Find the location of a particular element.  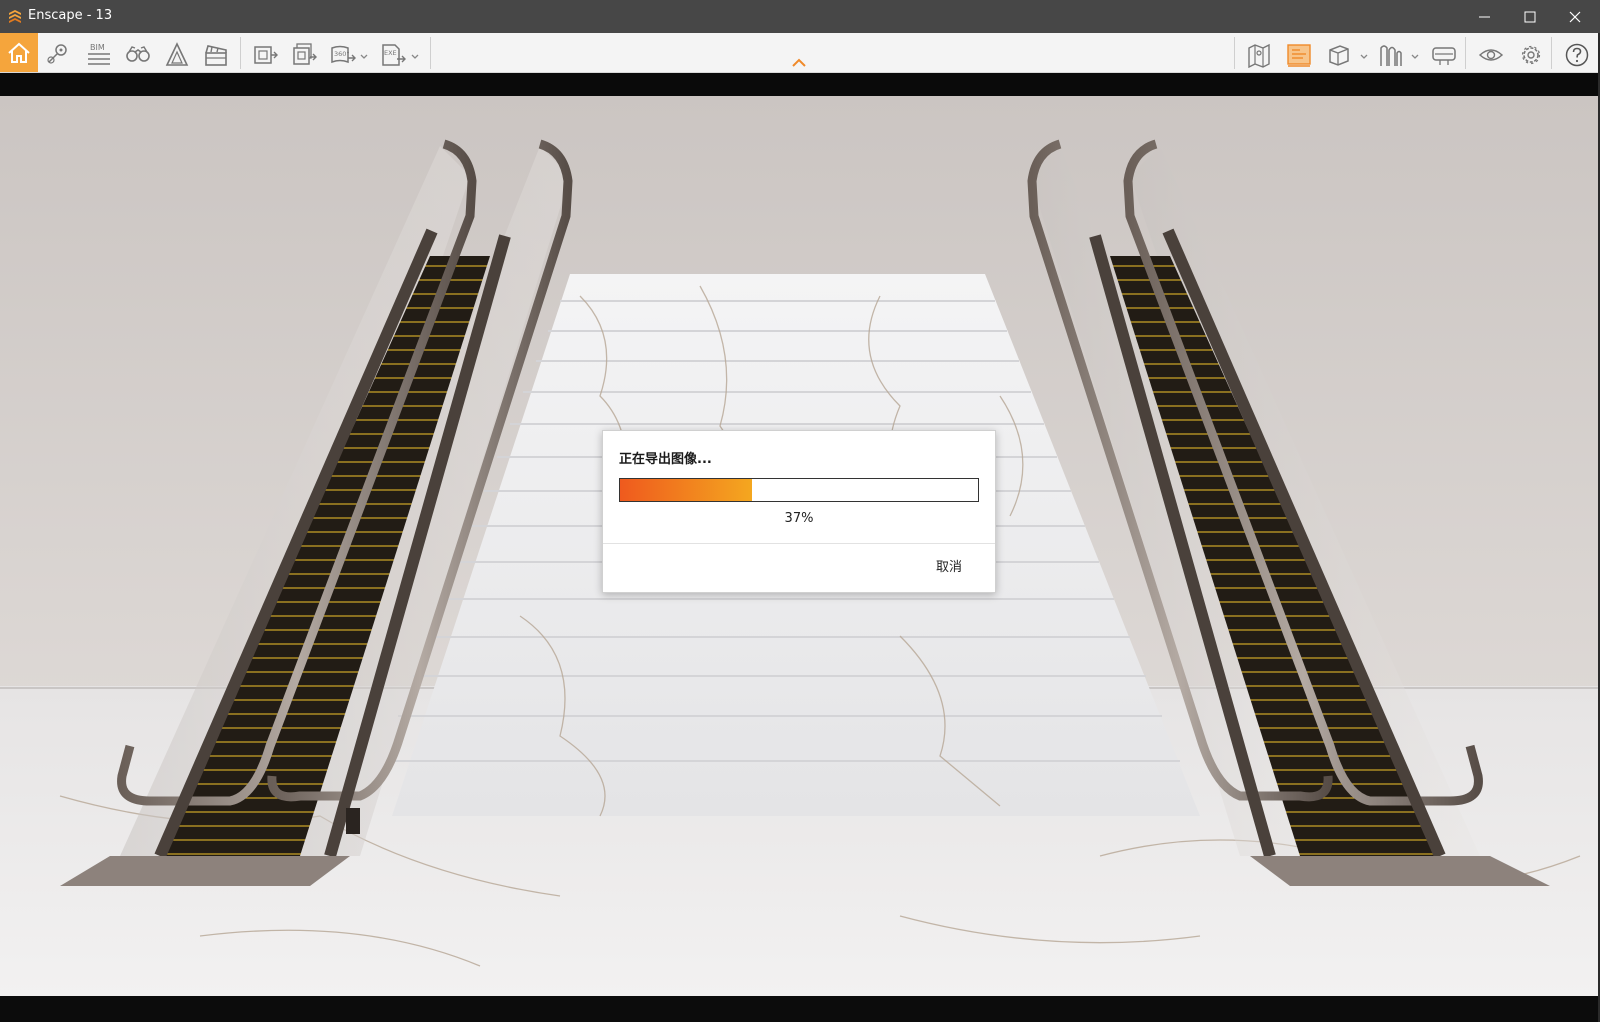

asset-library-button is located at coordinates (1390, 53).